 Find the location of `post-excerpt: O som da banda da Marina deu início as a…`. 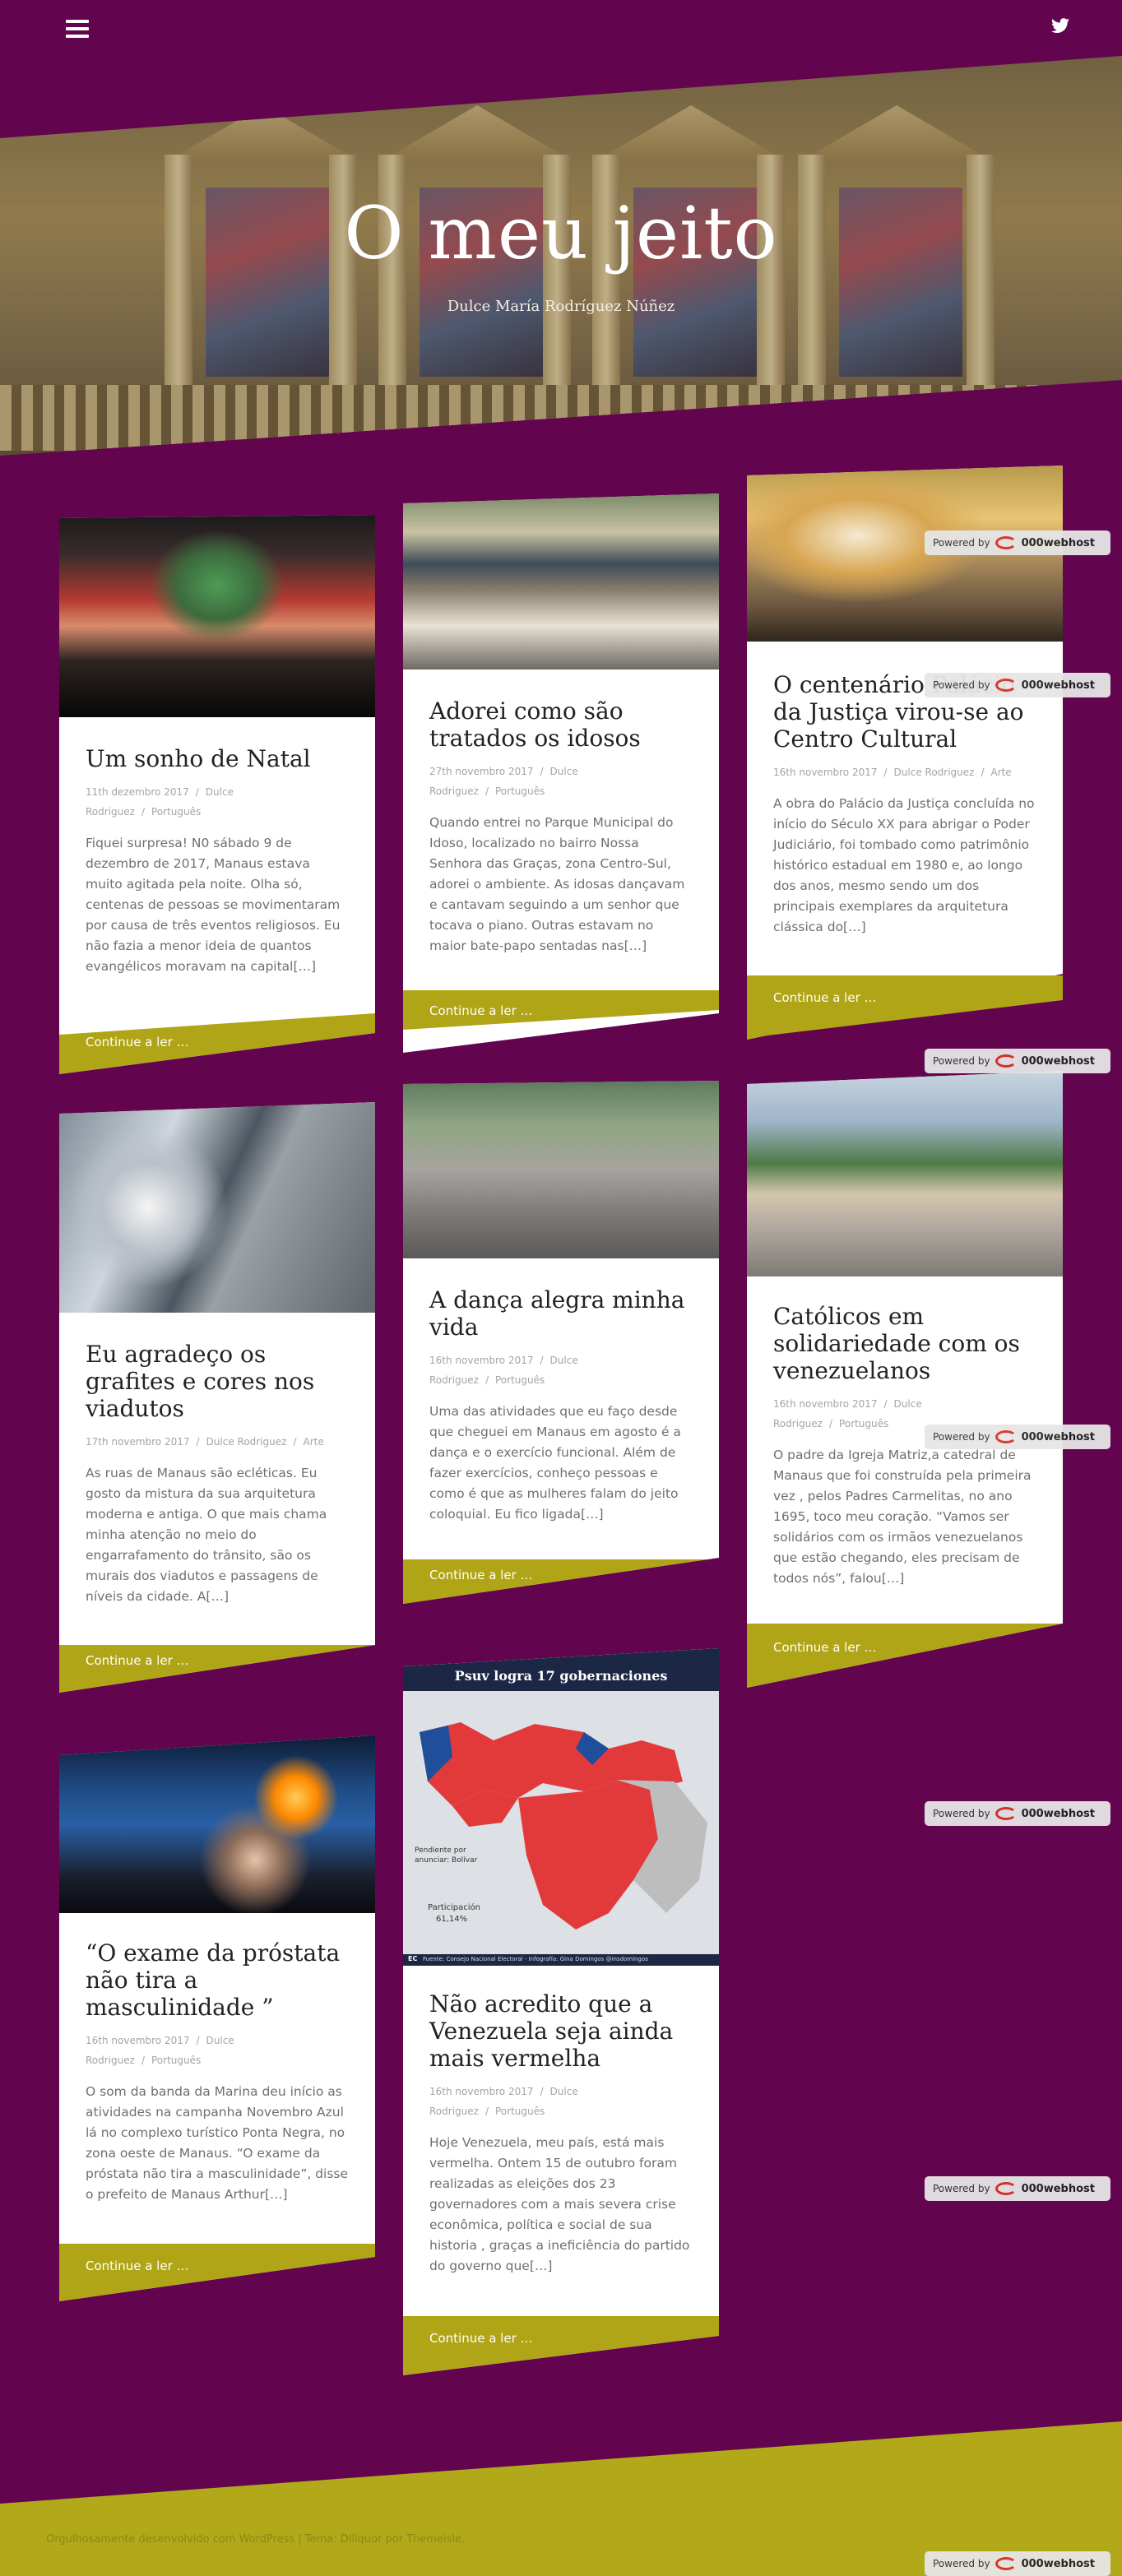

post-excerpt: O som da banda da Marina deu início as a… is located at coordinates (217, 2143).